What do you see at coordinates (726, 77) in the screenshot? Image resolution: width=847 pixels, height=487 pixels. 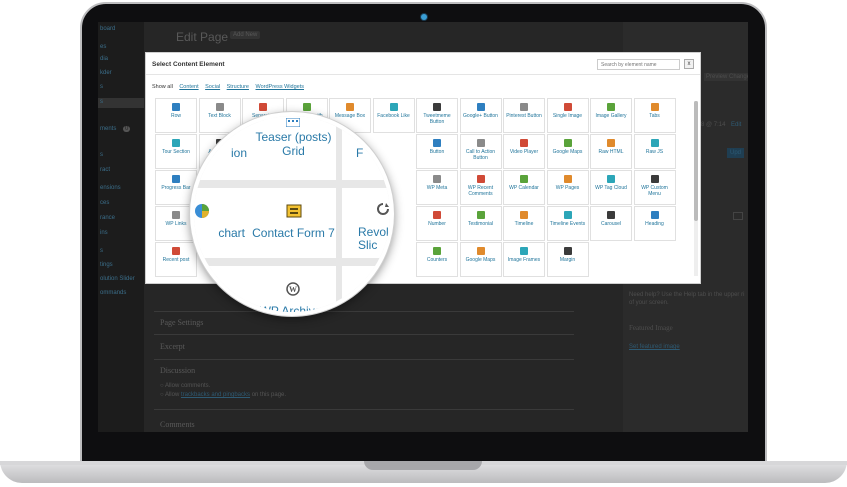 I see `preview-changes-button: Preview Change` at bounding box center [726, 77].